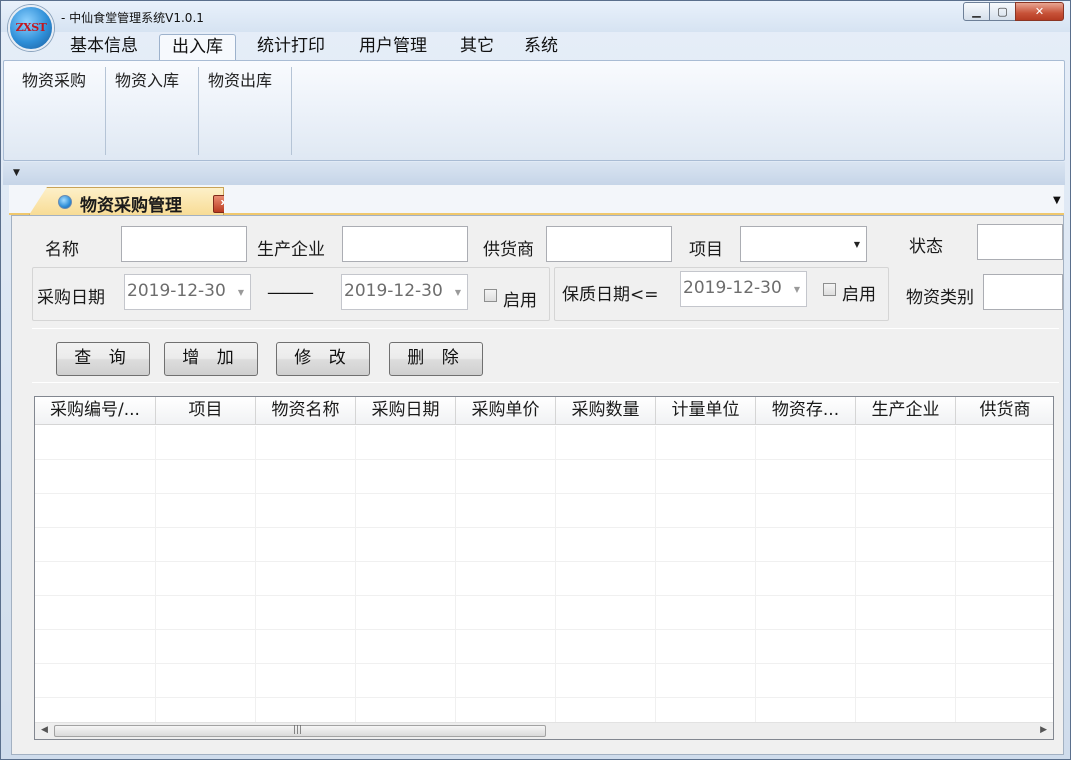  What do you see at coordinates (1043, 730) in the screenshot?
I see `scroll-right-icon: ▶` at bounding box center [1043, 730].